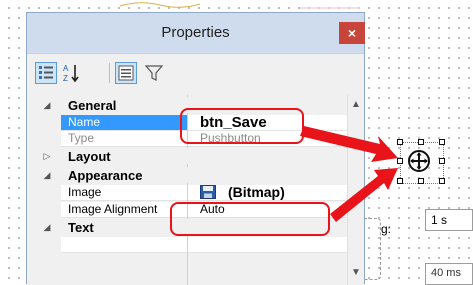  Describe the element at coordinates (47, 156) in the screenshot. I see `expand-icon: ▷` at that location.